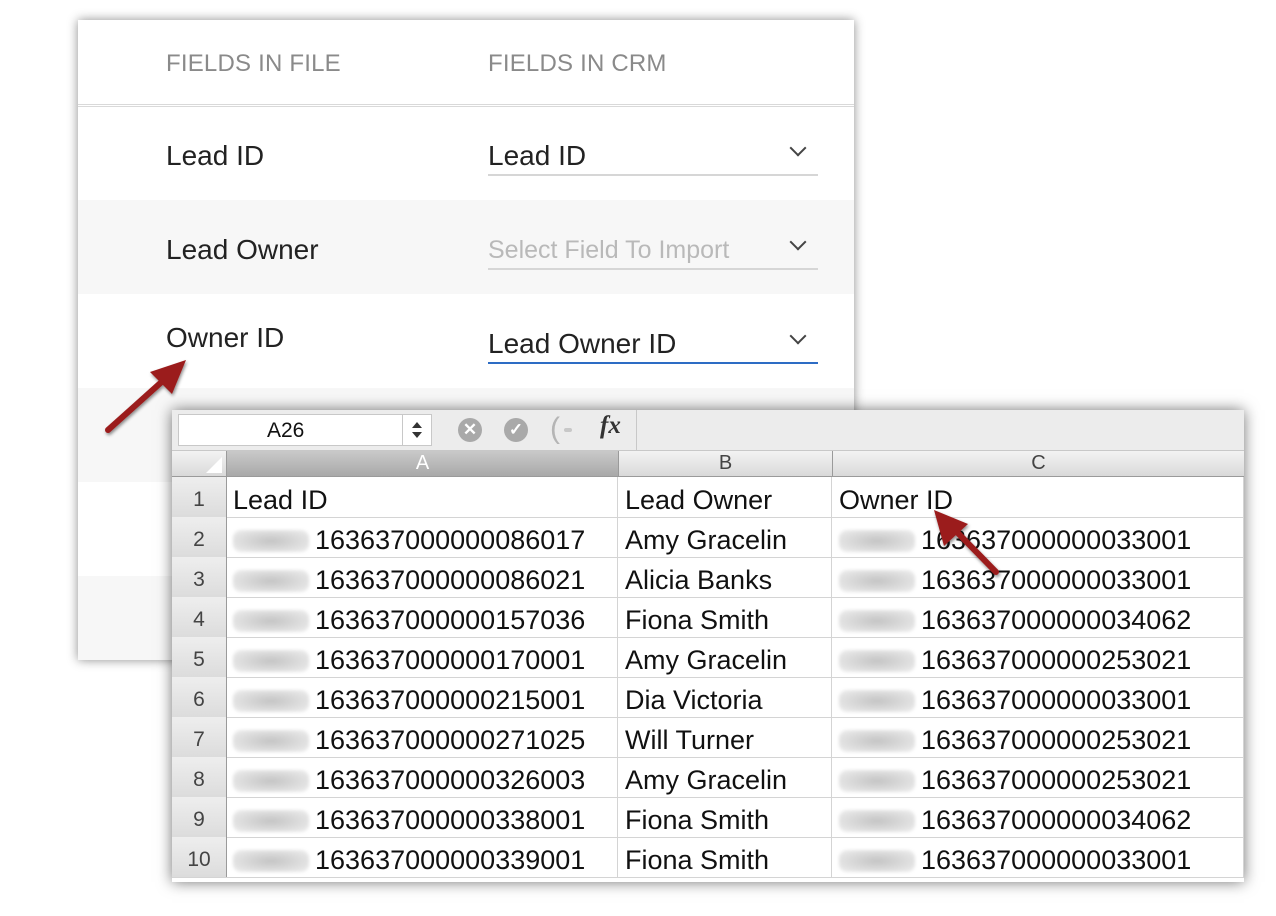  What do you see at coordinates (199, 657) in the screenshot?
I see `row-number: 5` at bounding box center [199, 657].